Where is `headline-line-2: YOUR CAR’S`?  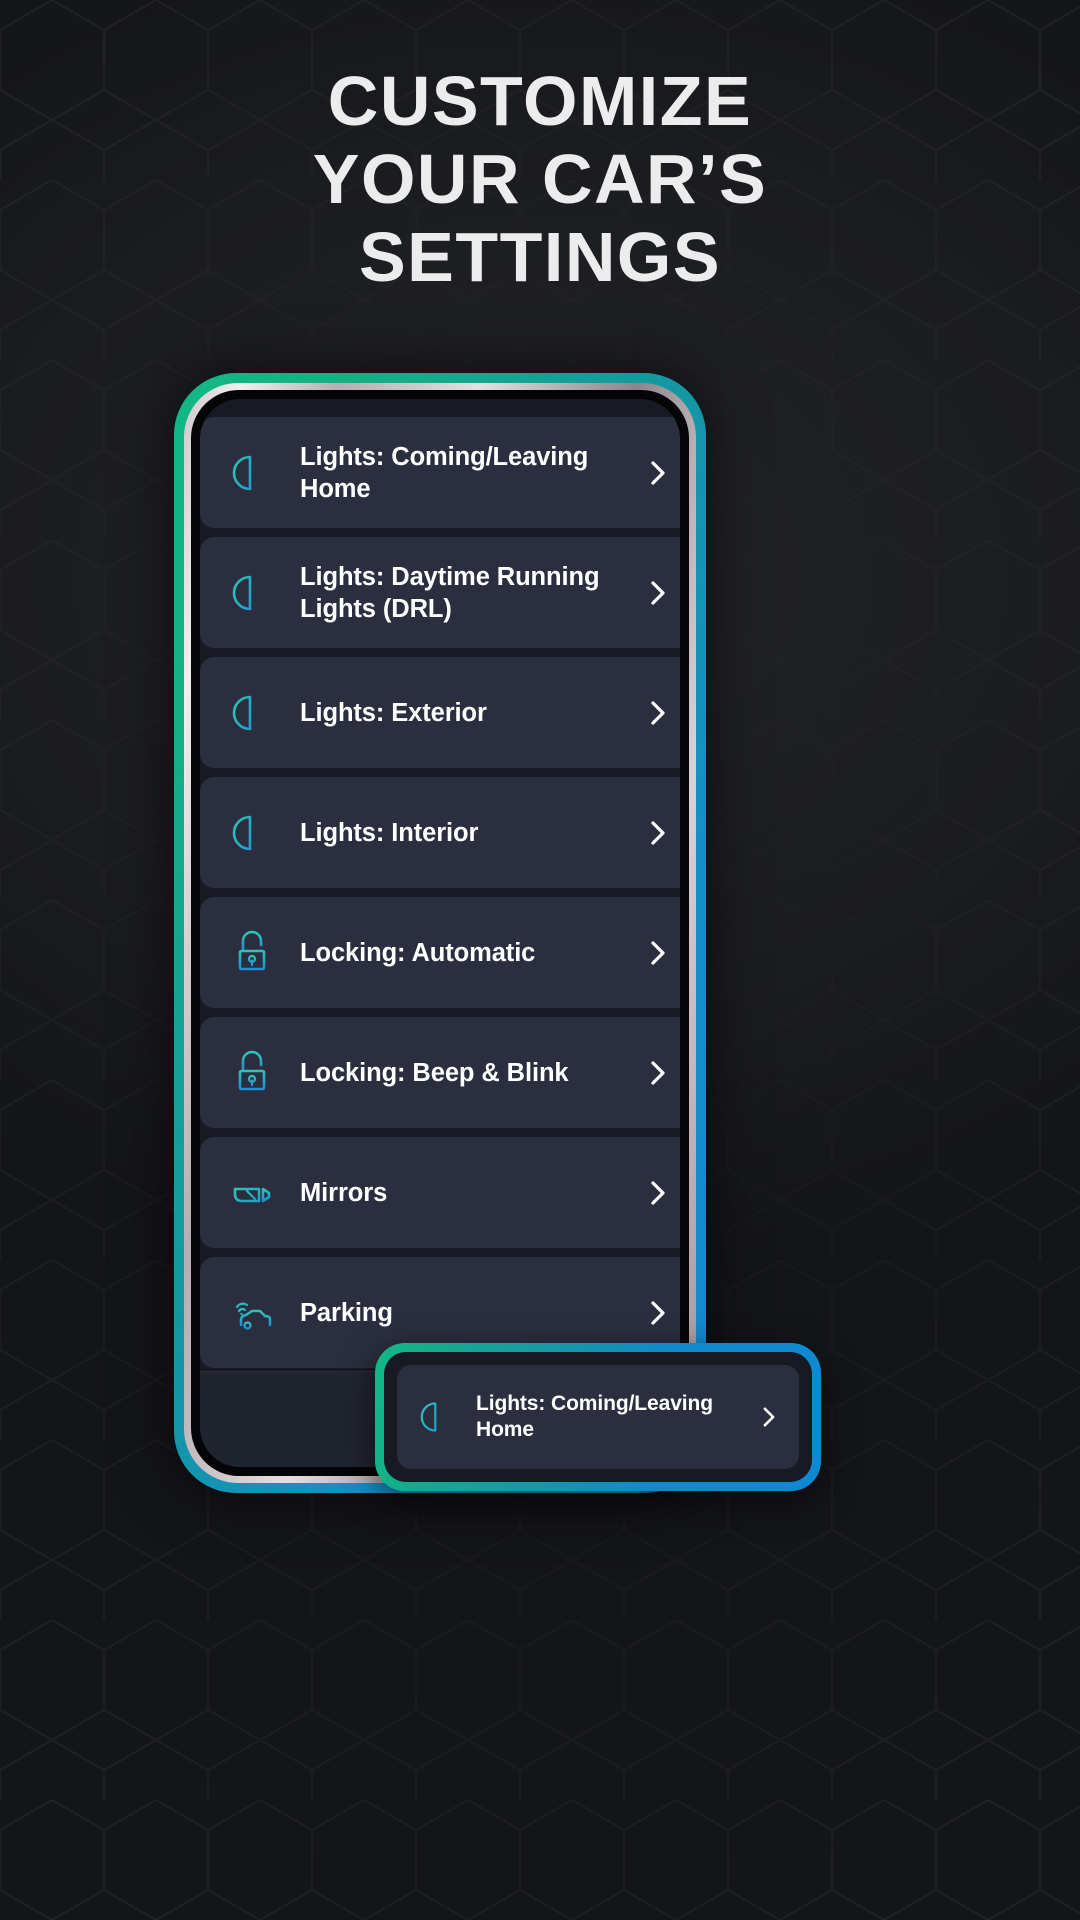
headline-line-2: YOUR CAR’S is located at coordinates (540, 179).